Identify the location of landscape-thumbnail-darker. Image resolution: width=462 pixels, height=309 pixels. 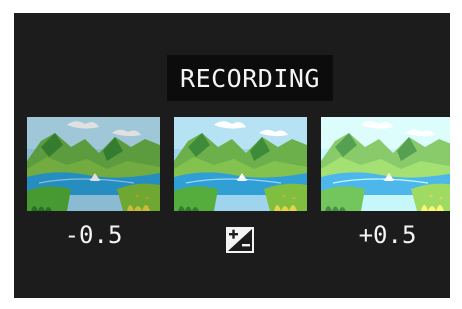
(93, 164).